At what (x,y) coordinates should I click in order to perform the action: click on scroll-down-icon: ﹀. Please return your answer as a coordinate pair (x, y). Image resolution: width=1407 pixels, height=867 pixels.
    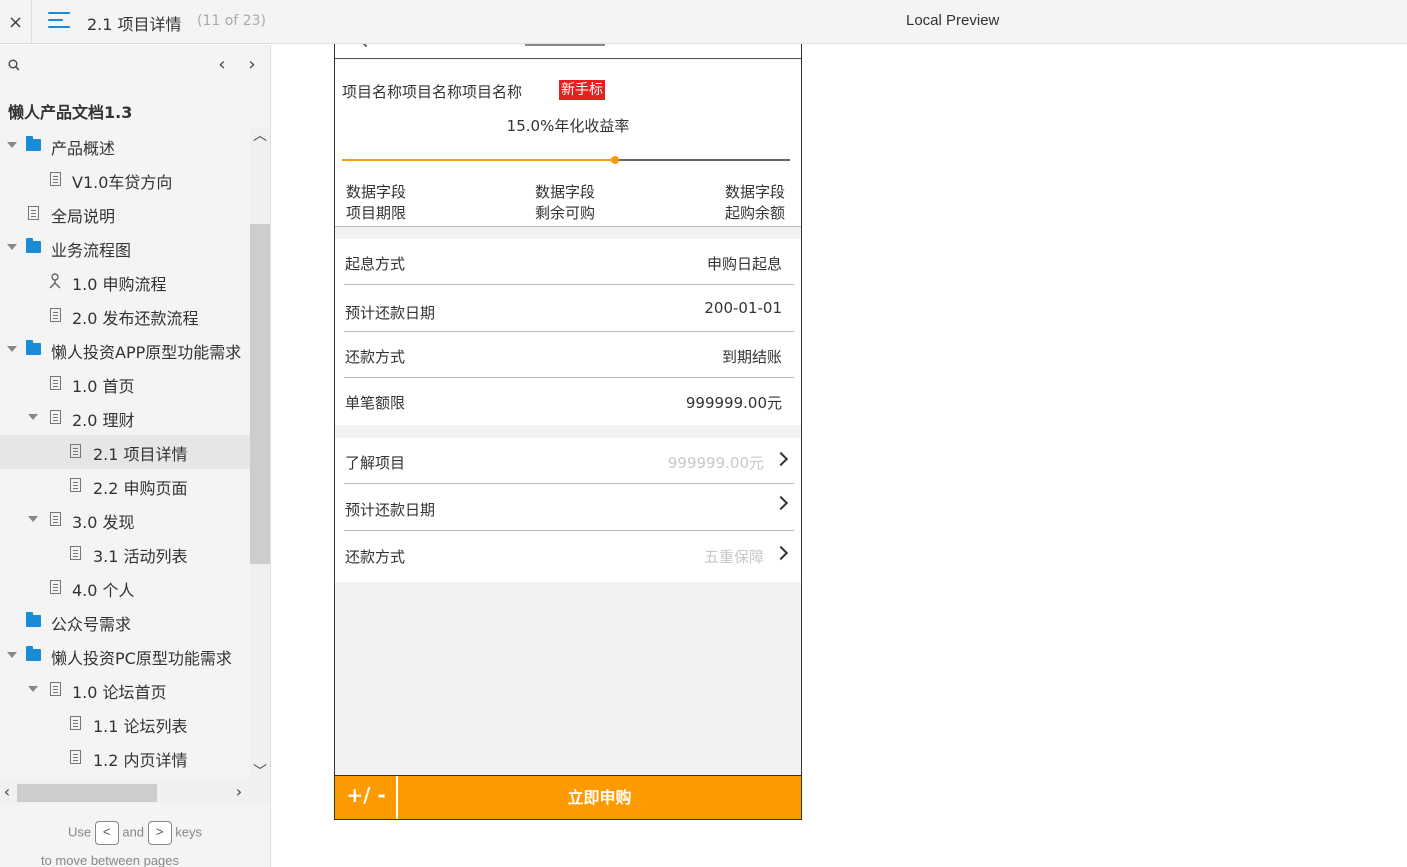
    Looking at the image, I should click on (260, 772).